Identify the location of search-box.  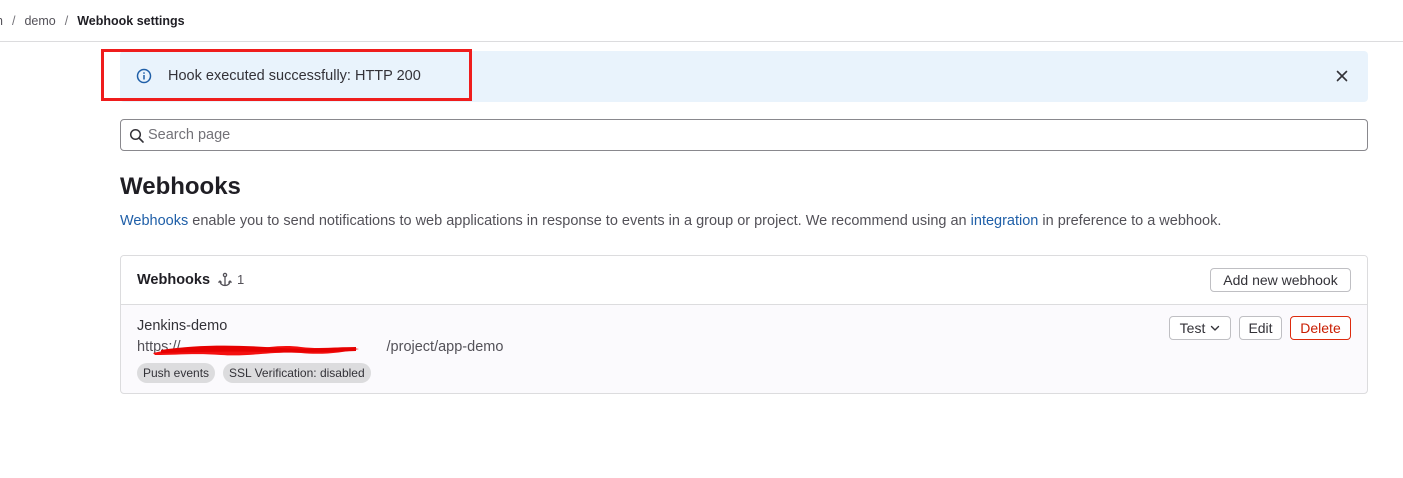
(744, 135).